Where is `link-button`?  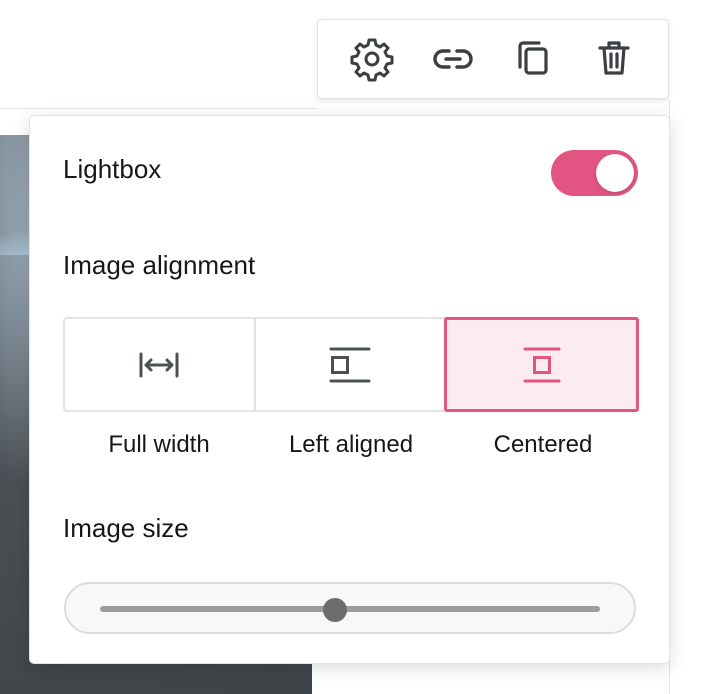 link-button is located at coordinates (453, 59).